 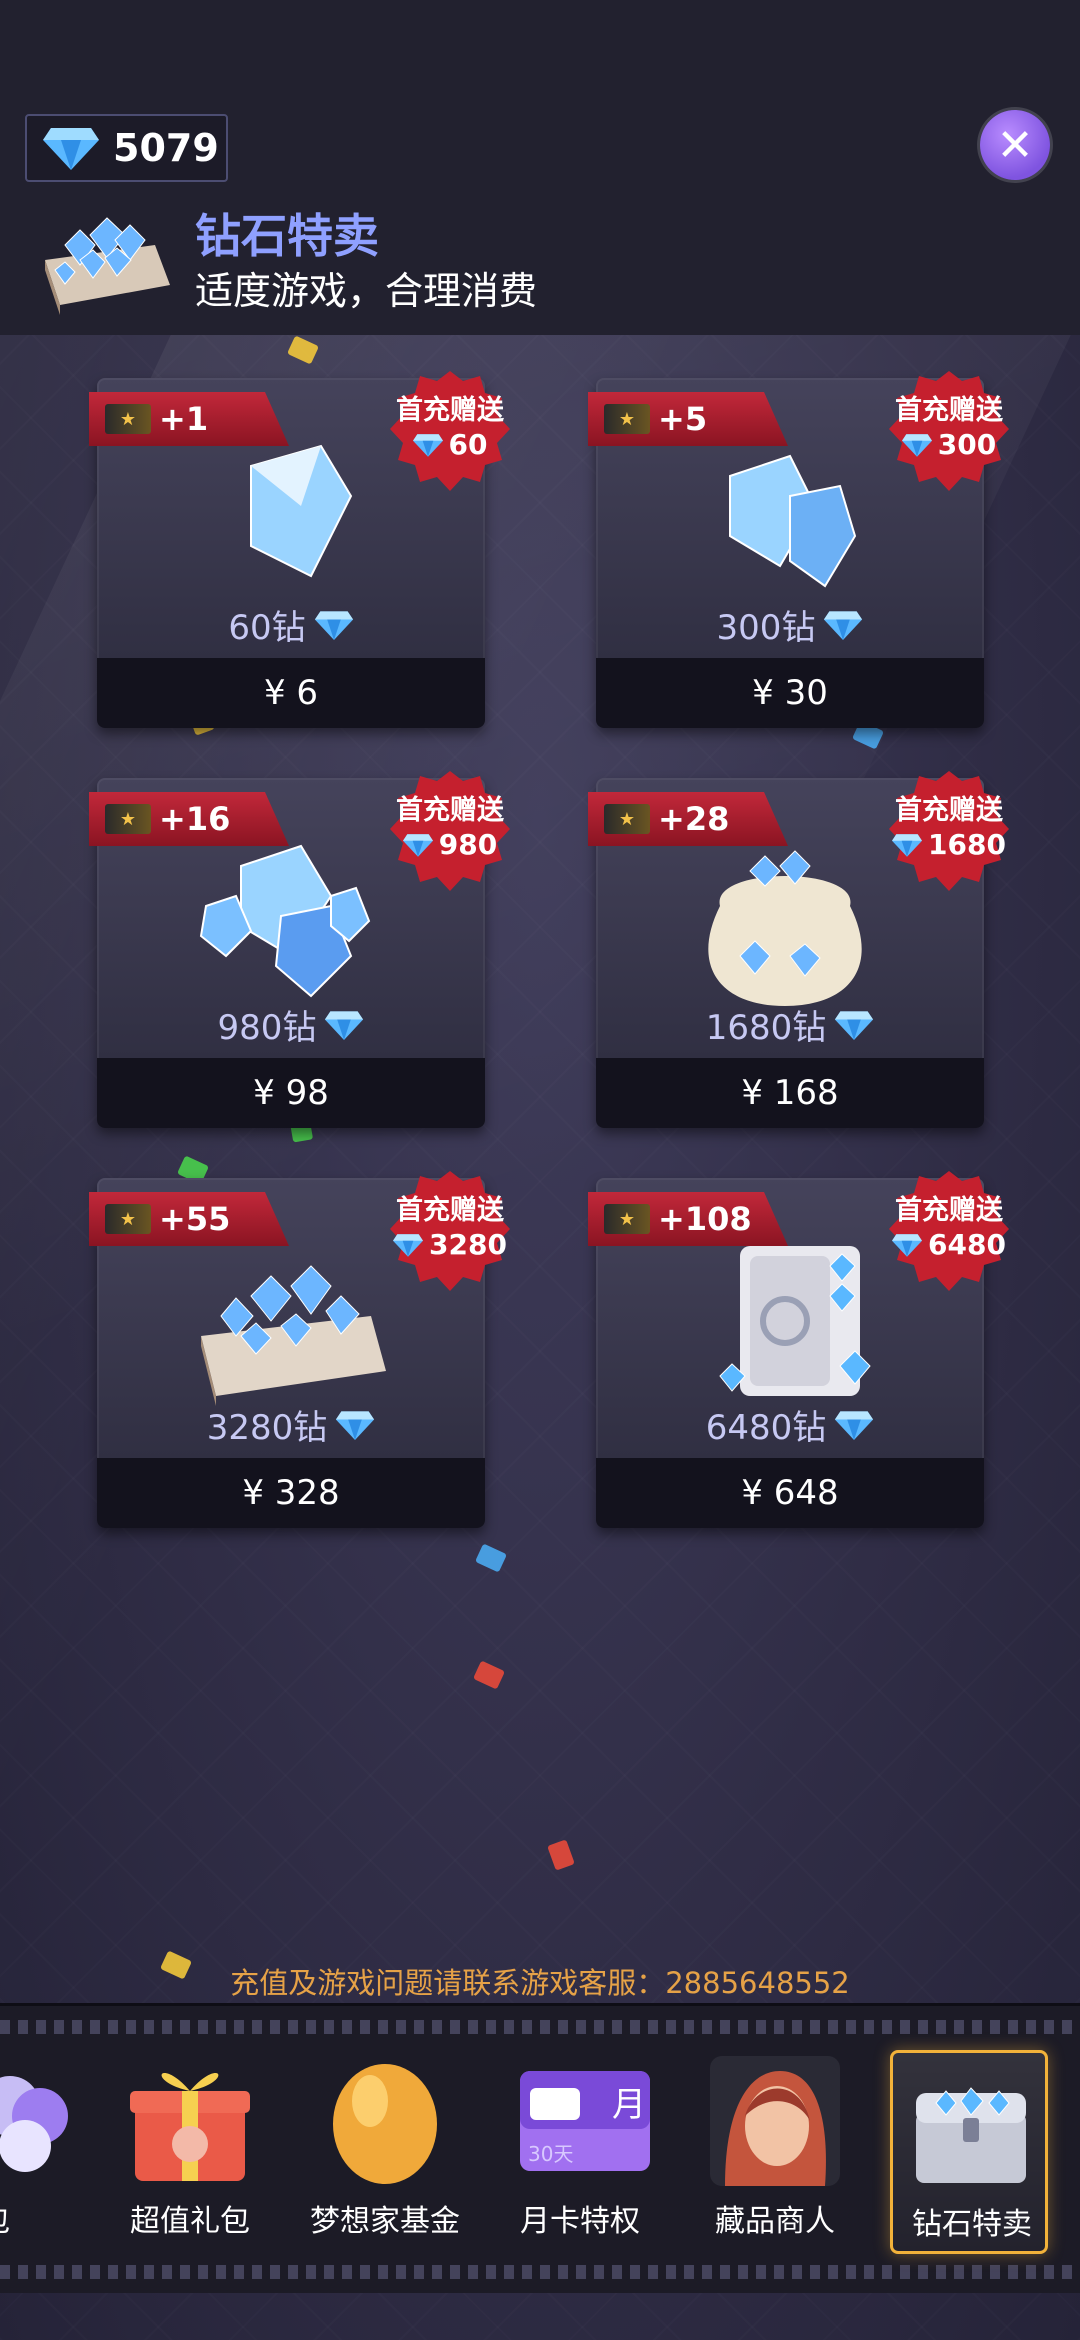 What do you see at coordinates (540, 2027) in the screenshot?
I see `film-strip-top` at bounding box center [540, 2027].